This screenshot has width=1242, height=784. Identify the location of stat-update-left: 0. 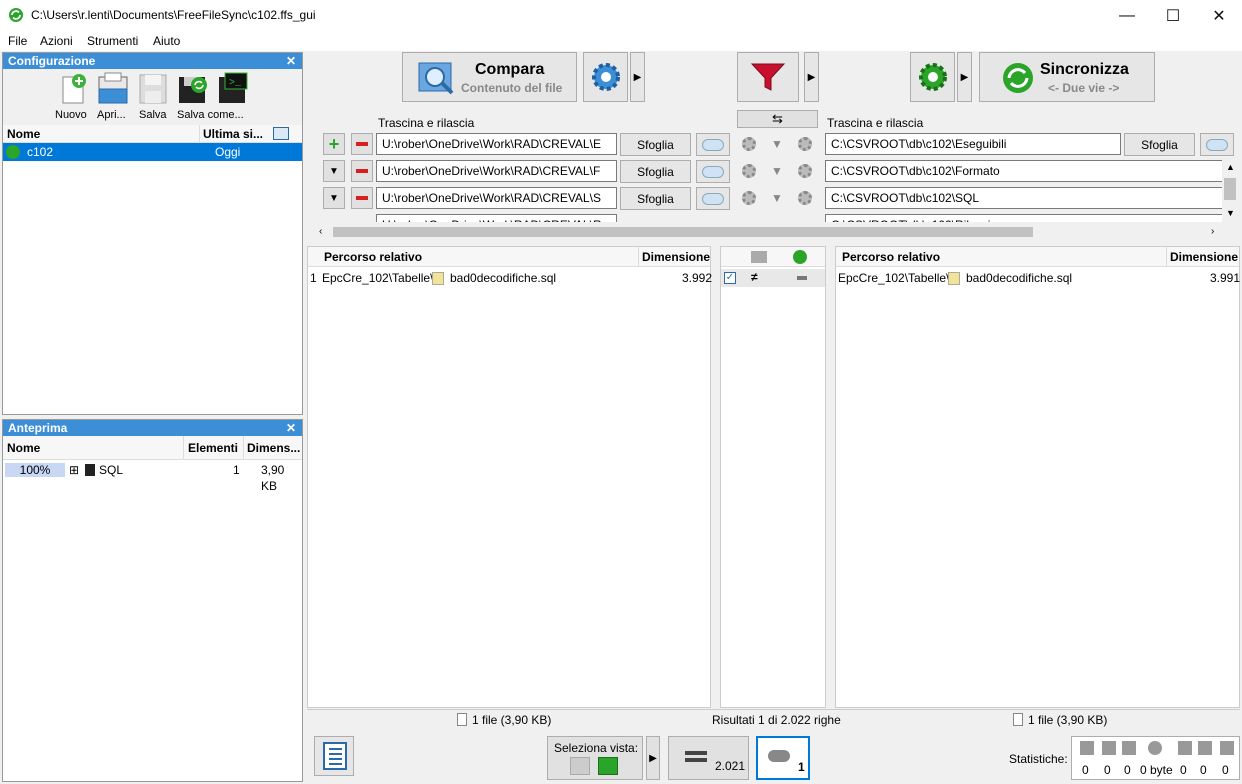
(1107, 770).